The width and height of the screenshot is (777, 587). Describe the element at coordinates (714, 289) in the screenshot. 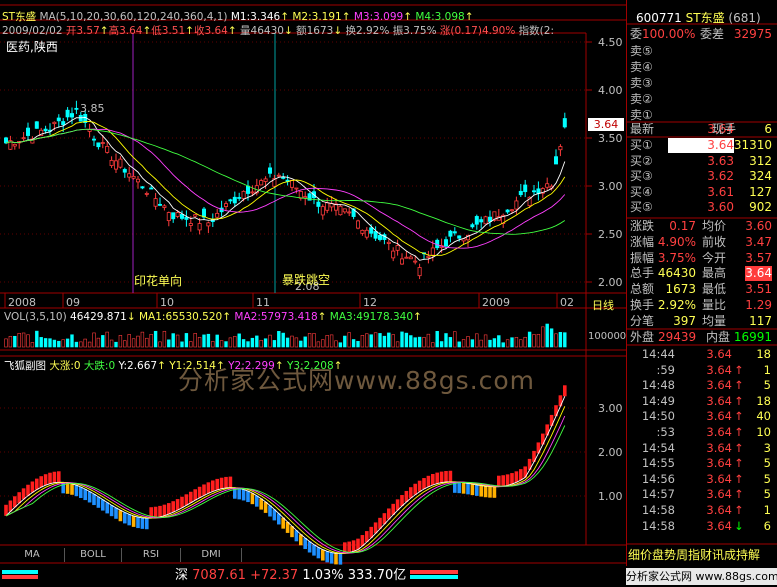

I see `stat-label: 最低` at that location.